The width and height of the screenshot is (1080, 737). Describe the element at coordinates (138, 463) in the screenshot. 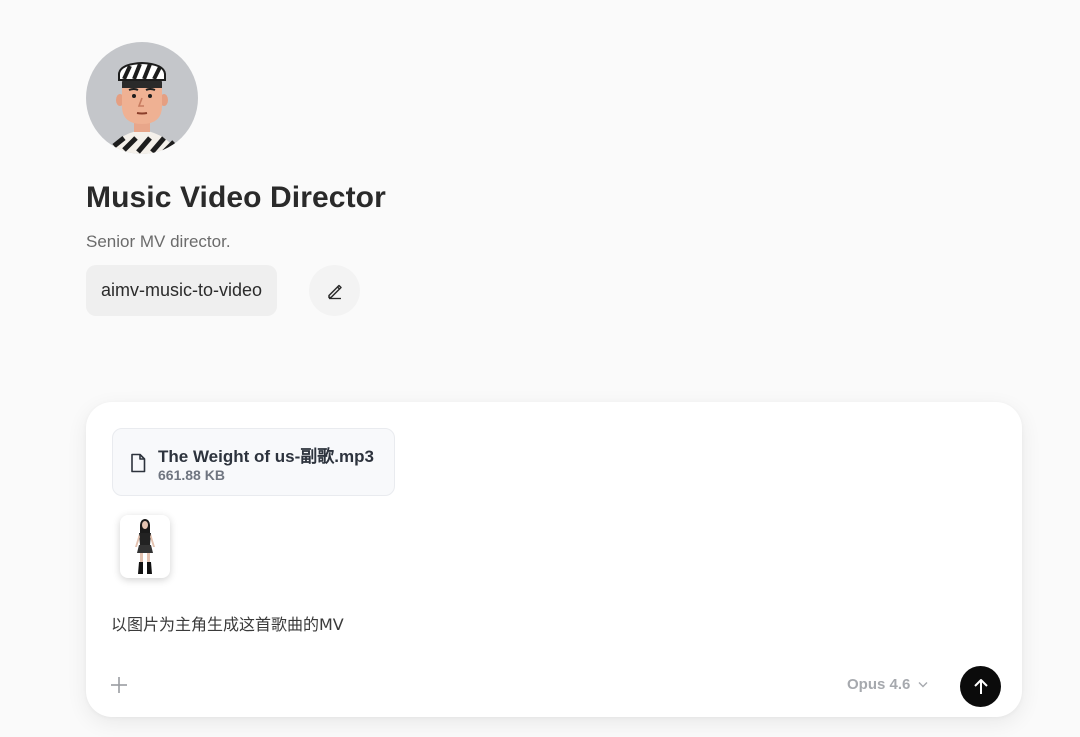

I see `file-icon` at that location.